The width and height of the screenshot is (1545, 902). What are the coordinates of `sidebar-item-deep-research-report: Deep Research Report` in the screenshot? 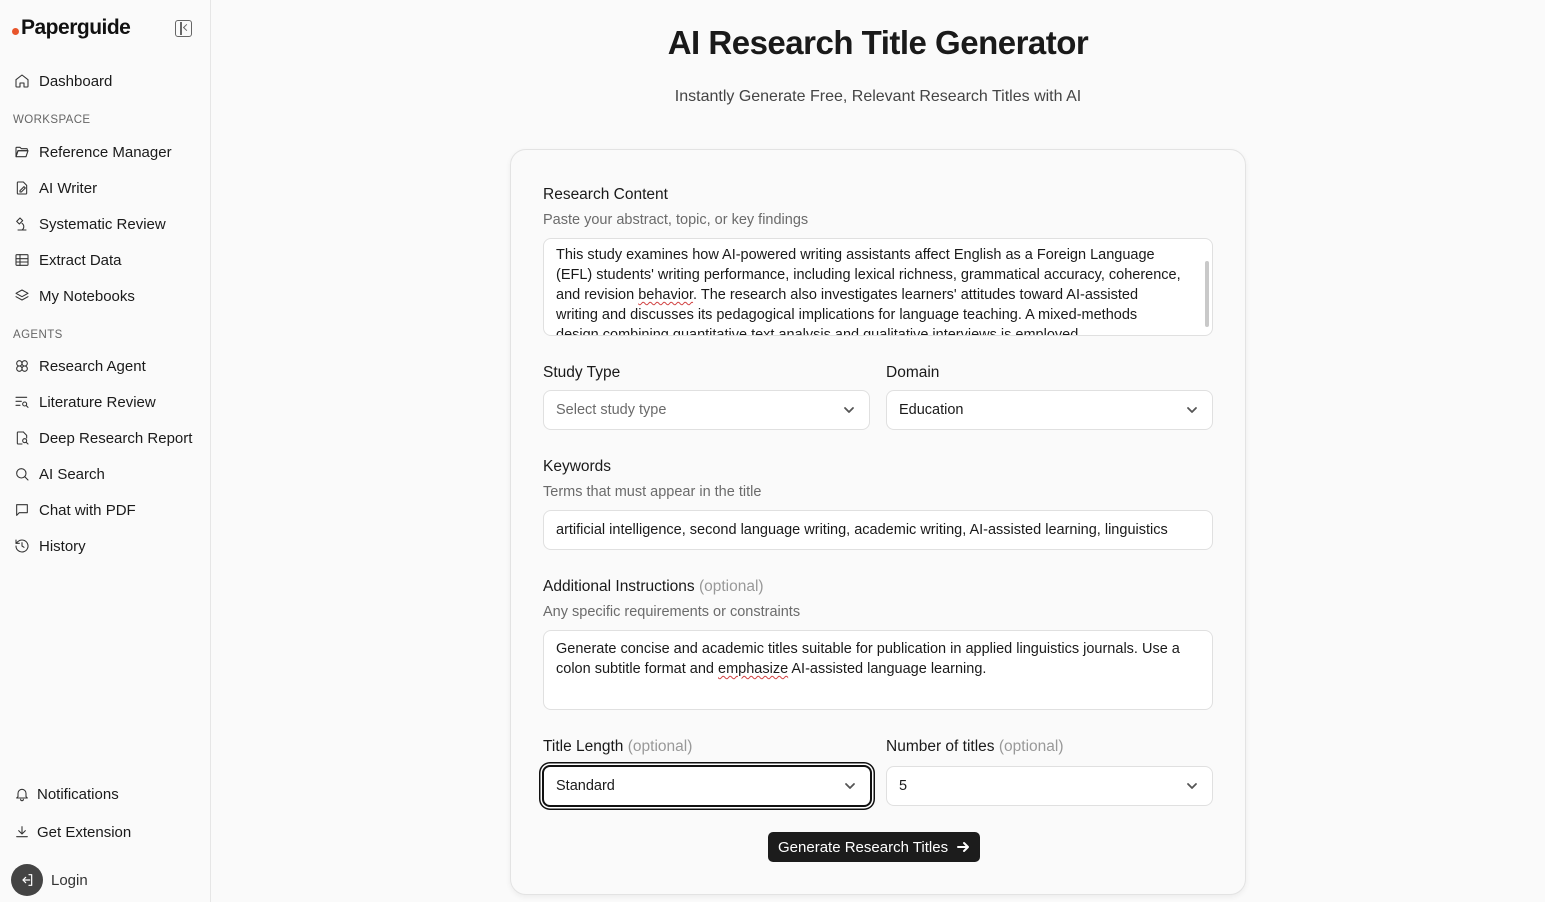 It's located at (108, 438).